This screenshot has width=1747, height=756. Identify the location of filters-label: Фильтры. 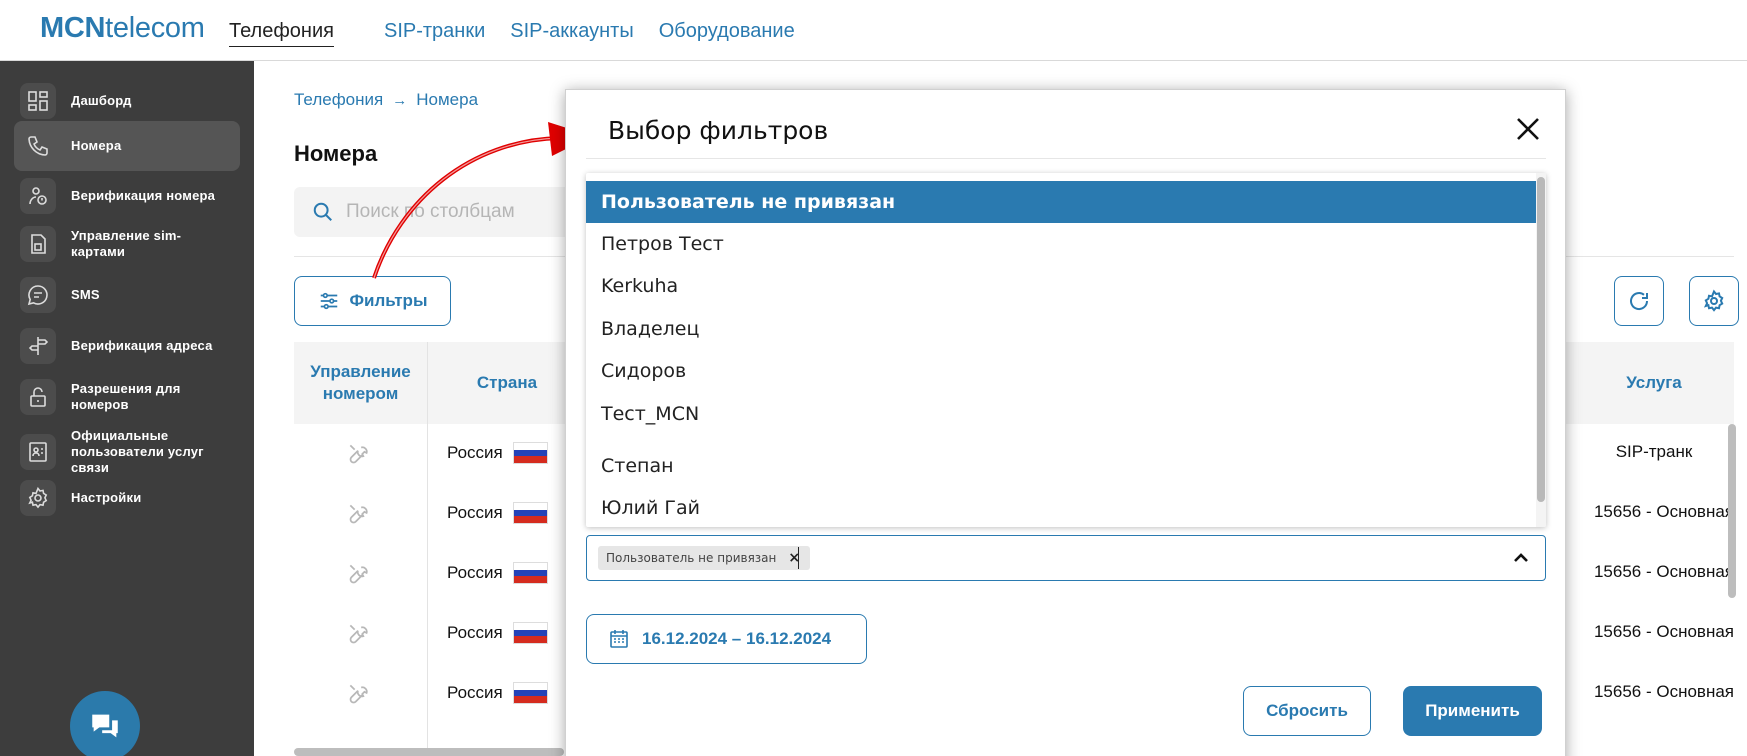
(388, 300).